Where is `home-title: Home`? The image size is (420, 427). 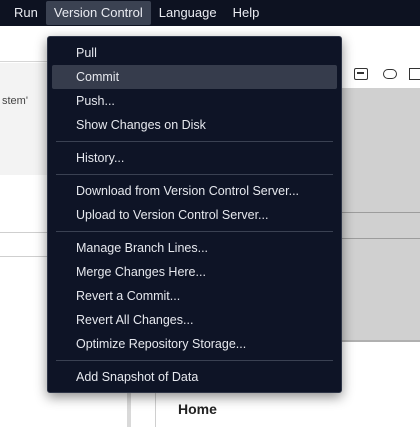
home-title: Home is located at coordinates (197, 409).